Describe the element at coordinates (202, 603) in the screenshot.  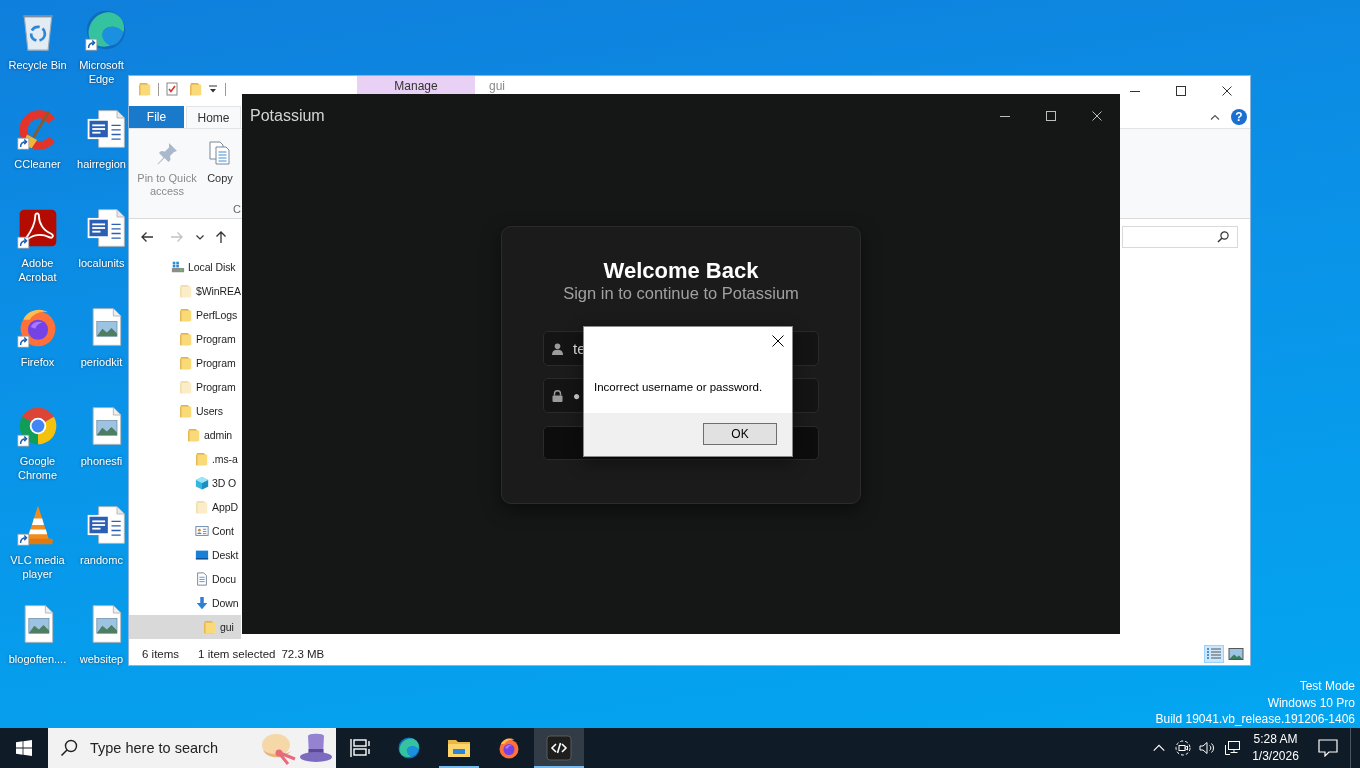
I see `download-arrow-icon` at that location.